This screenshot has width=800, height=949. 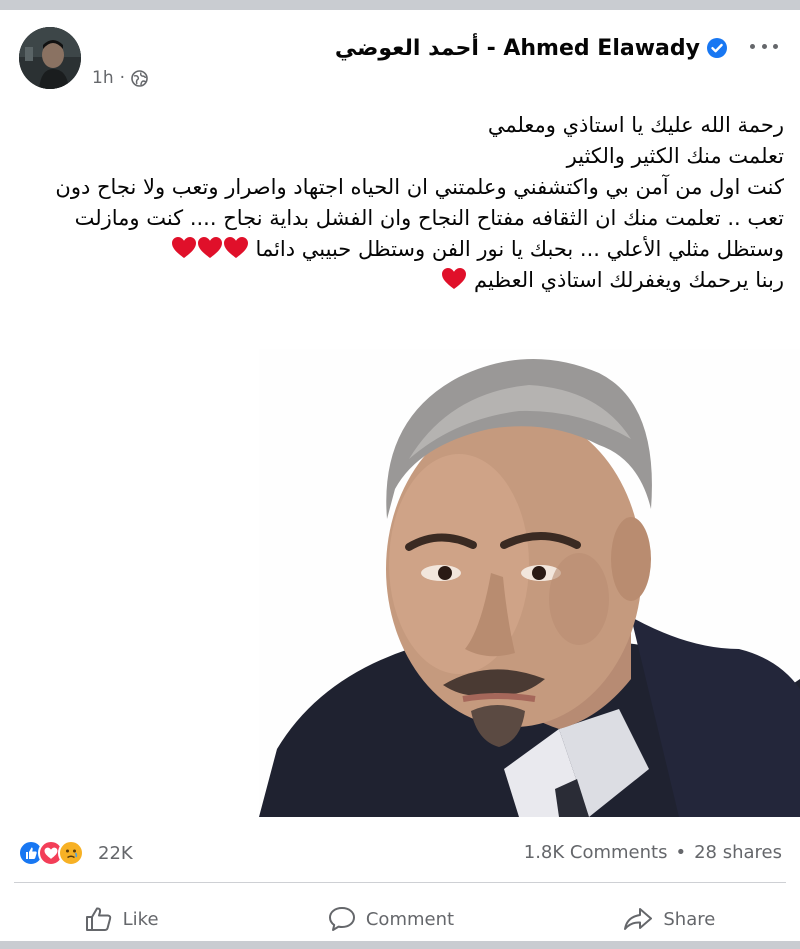 I want to click on globe-icon, so click(x=139, y=78).